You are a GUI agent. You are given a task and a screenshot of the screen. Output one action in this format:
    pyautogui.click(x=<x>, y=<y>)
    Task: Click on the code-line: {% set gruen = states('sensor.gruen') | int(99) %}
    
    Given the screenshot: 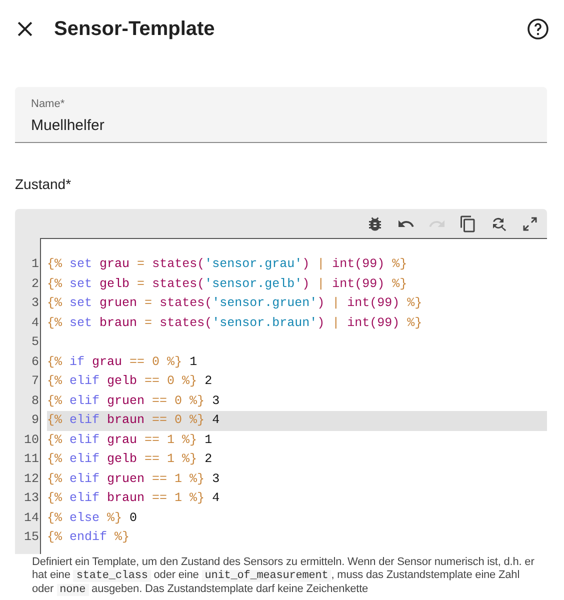 What is the action you would take?
    pyautogui.click(x=235, y=303)
    